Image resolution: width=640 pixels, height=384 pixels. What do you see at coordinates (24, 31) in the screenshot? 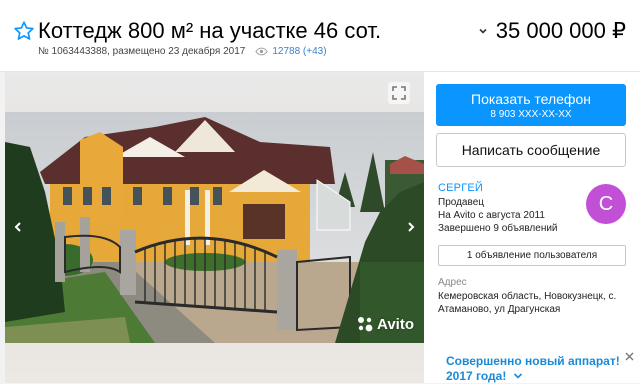
I see `star-outline-icon` at bounding box center [24, 31].